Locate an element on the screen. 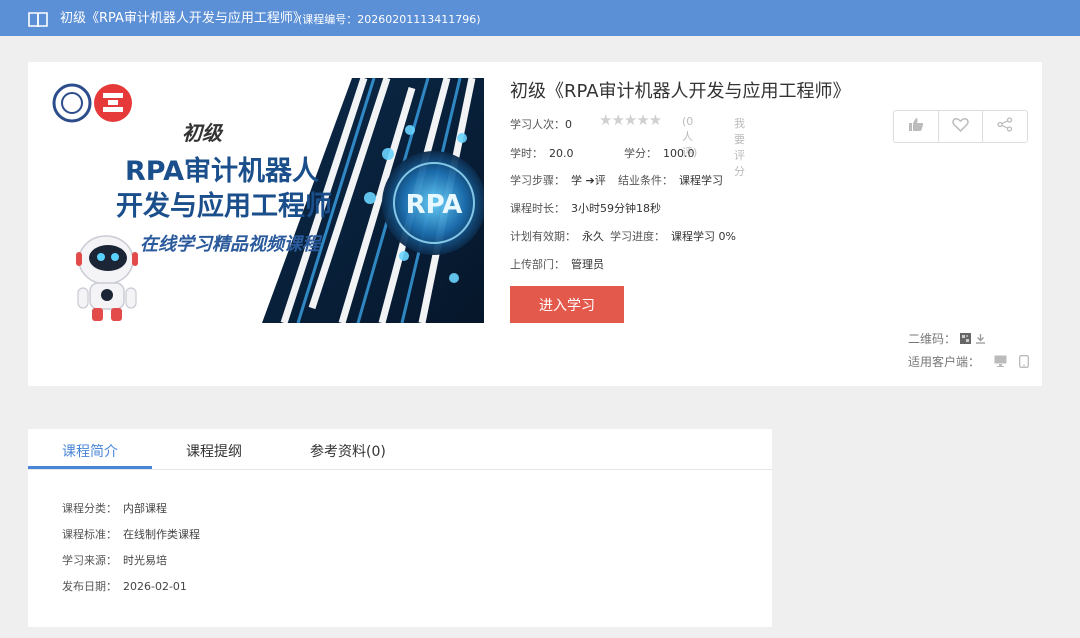  credits-label: 学分： is located at coordinates (640, 153).